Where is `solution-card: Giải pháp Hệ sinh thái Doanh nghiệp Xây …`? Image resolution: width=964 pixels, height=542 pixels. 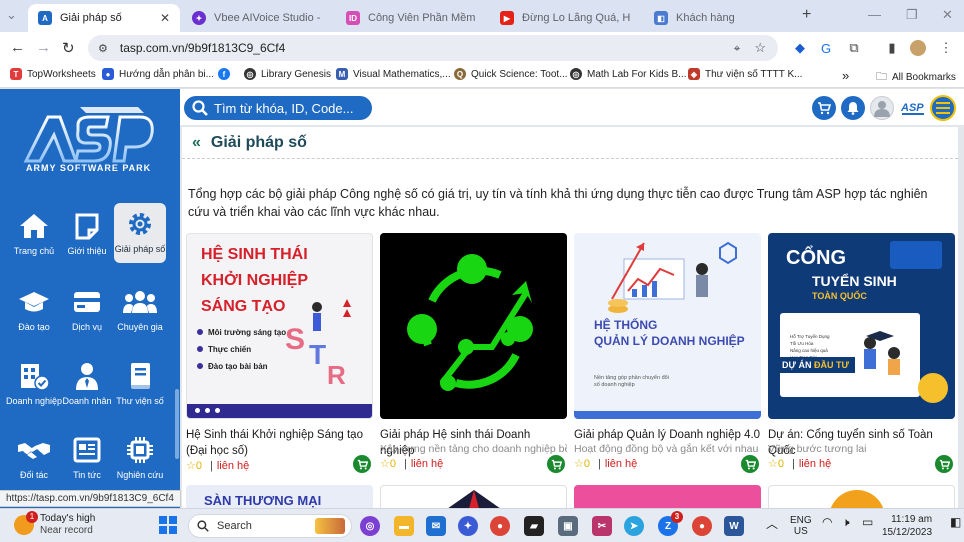
solution-card: Giải pháp Hệ sinh thái Doanh nghiệp Xây … is located at coordinates (473, 353).